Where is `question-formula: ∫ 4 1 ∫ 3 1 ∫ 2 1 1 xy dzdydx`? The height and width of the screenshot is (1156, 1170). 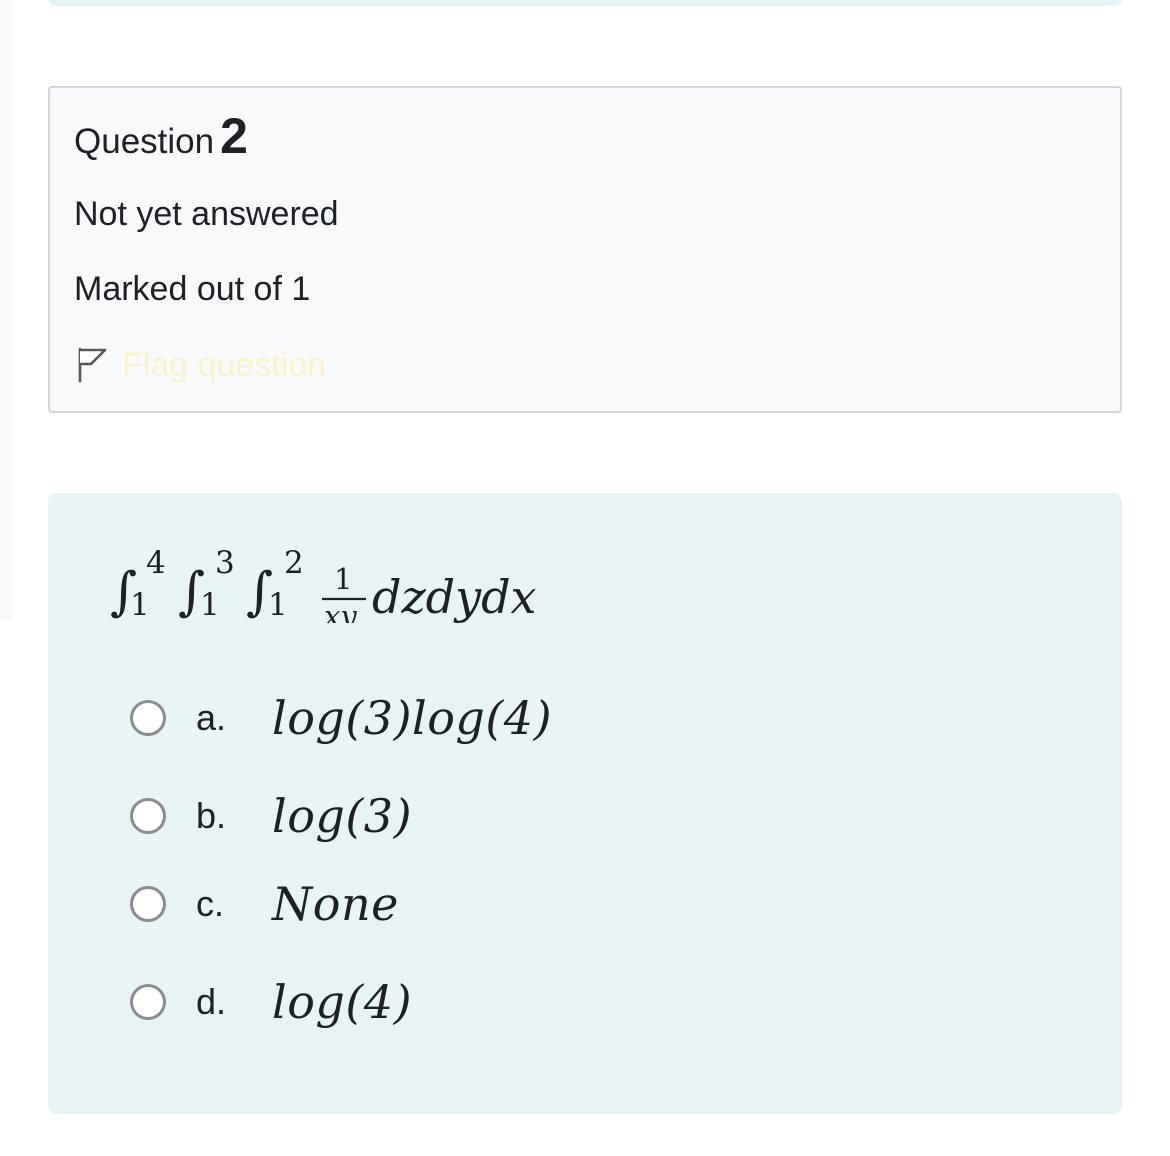
question-formula: ∫ 4 1 ∫ 3 1 ∫ 2 1 1 xy dzdydx is located at coordinates (323, 584).